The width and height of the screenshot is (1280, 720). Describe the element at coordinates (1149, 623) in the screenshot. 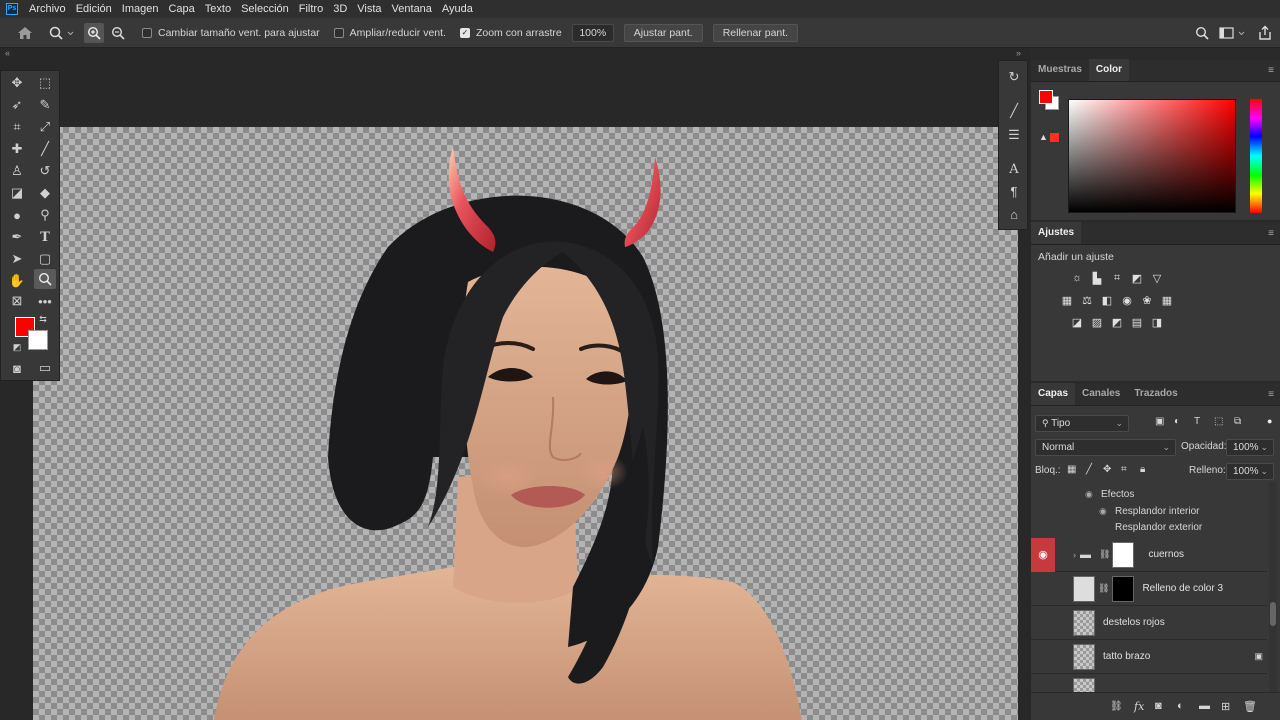

I see `layer-row: destelos rojos` at that location.